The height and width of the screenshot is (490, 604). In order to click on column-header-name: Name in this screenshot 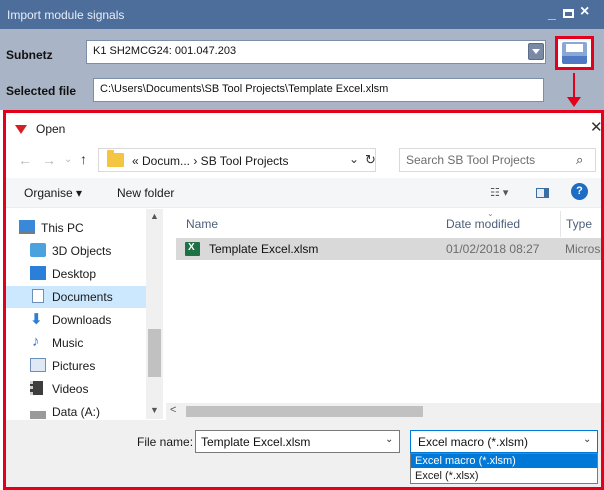, I will do `click(202, 224)`.